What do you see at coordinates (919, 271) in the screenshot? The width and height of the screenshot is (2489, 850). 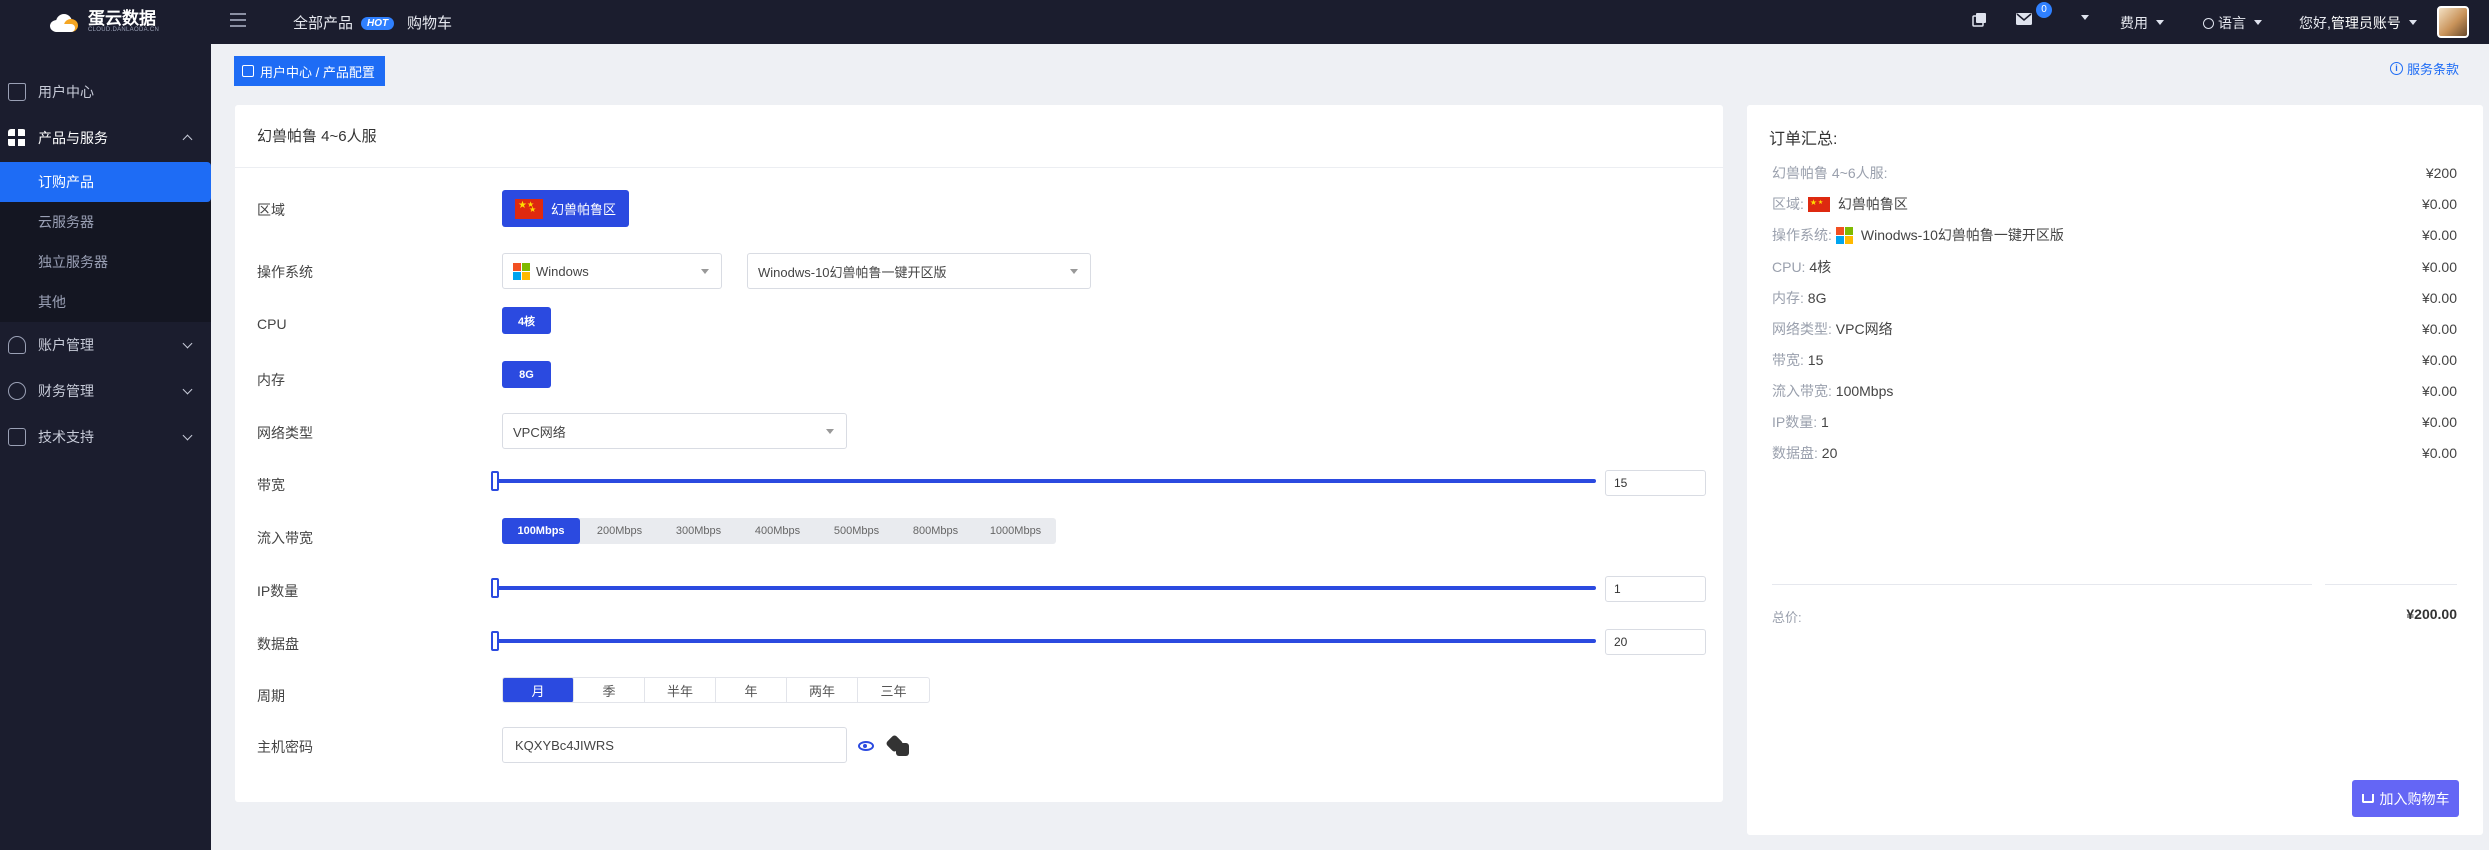 I see `os-image-select: Winodws-10幻兽帕鲁一键开区版` at bounding box center [919, 271].